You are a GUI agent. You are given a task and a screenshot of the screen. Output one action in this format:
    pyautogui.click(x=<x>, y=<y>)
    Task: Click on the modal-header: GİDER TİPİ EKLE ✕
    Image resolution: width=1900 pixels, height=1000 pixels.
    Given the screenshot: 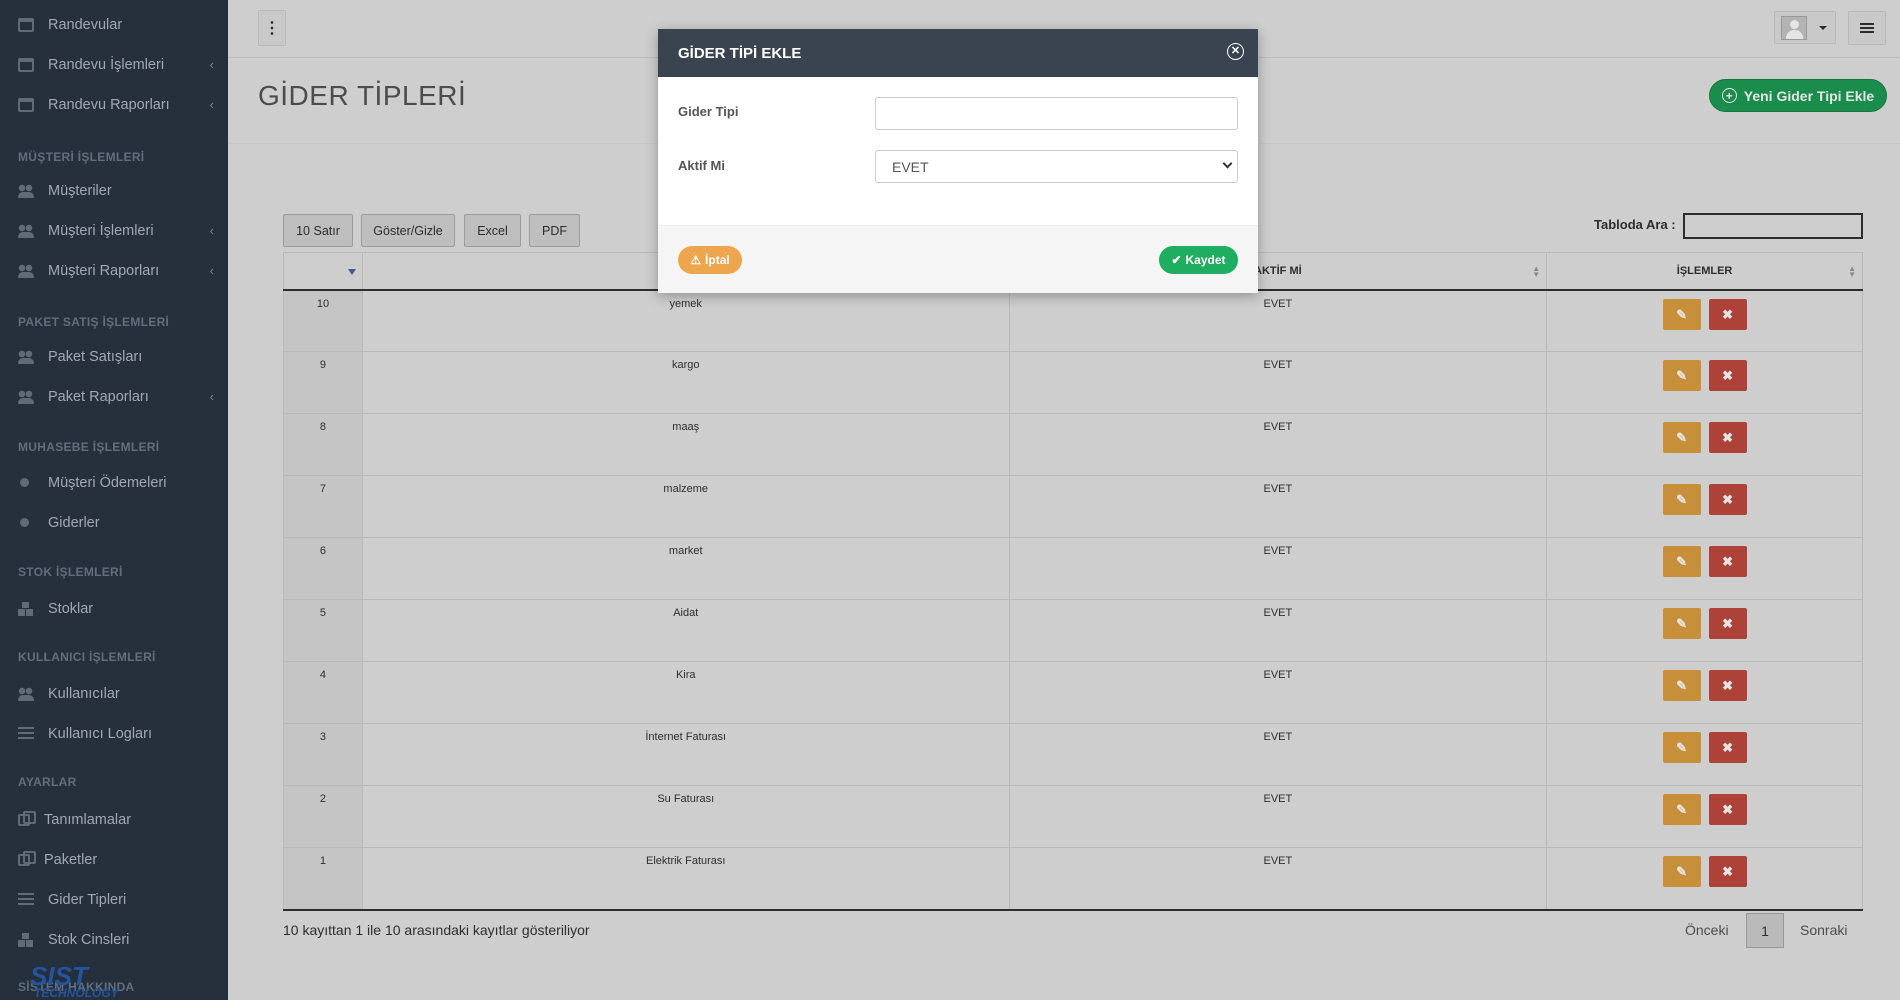 What is the action you would take?
    pyautogui.click(x=958, y=53)
    